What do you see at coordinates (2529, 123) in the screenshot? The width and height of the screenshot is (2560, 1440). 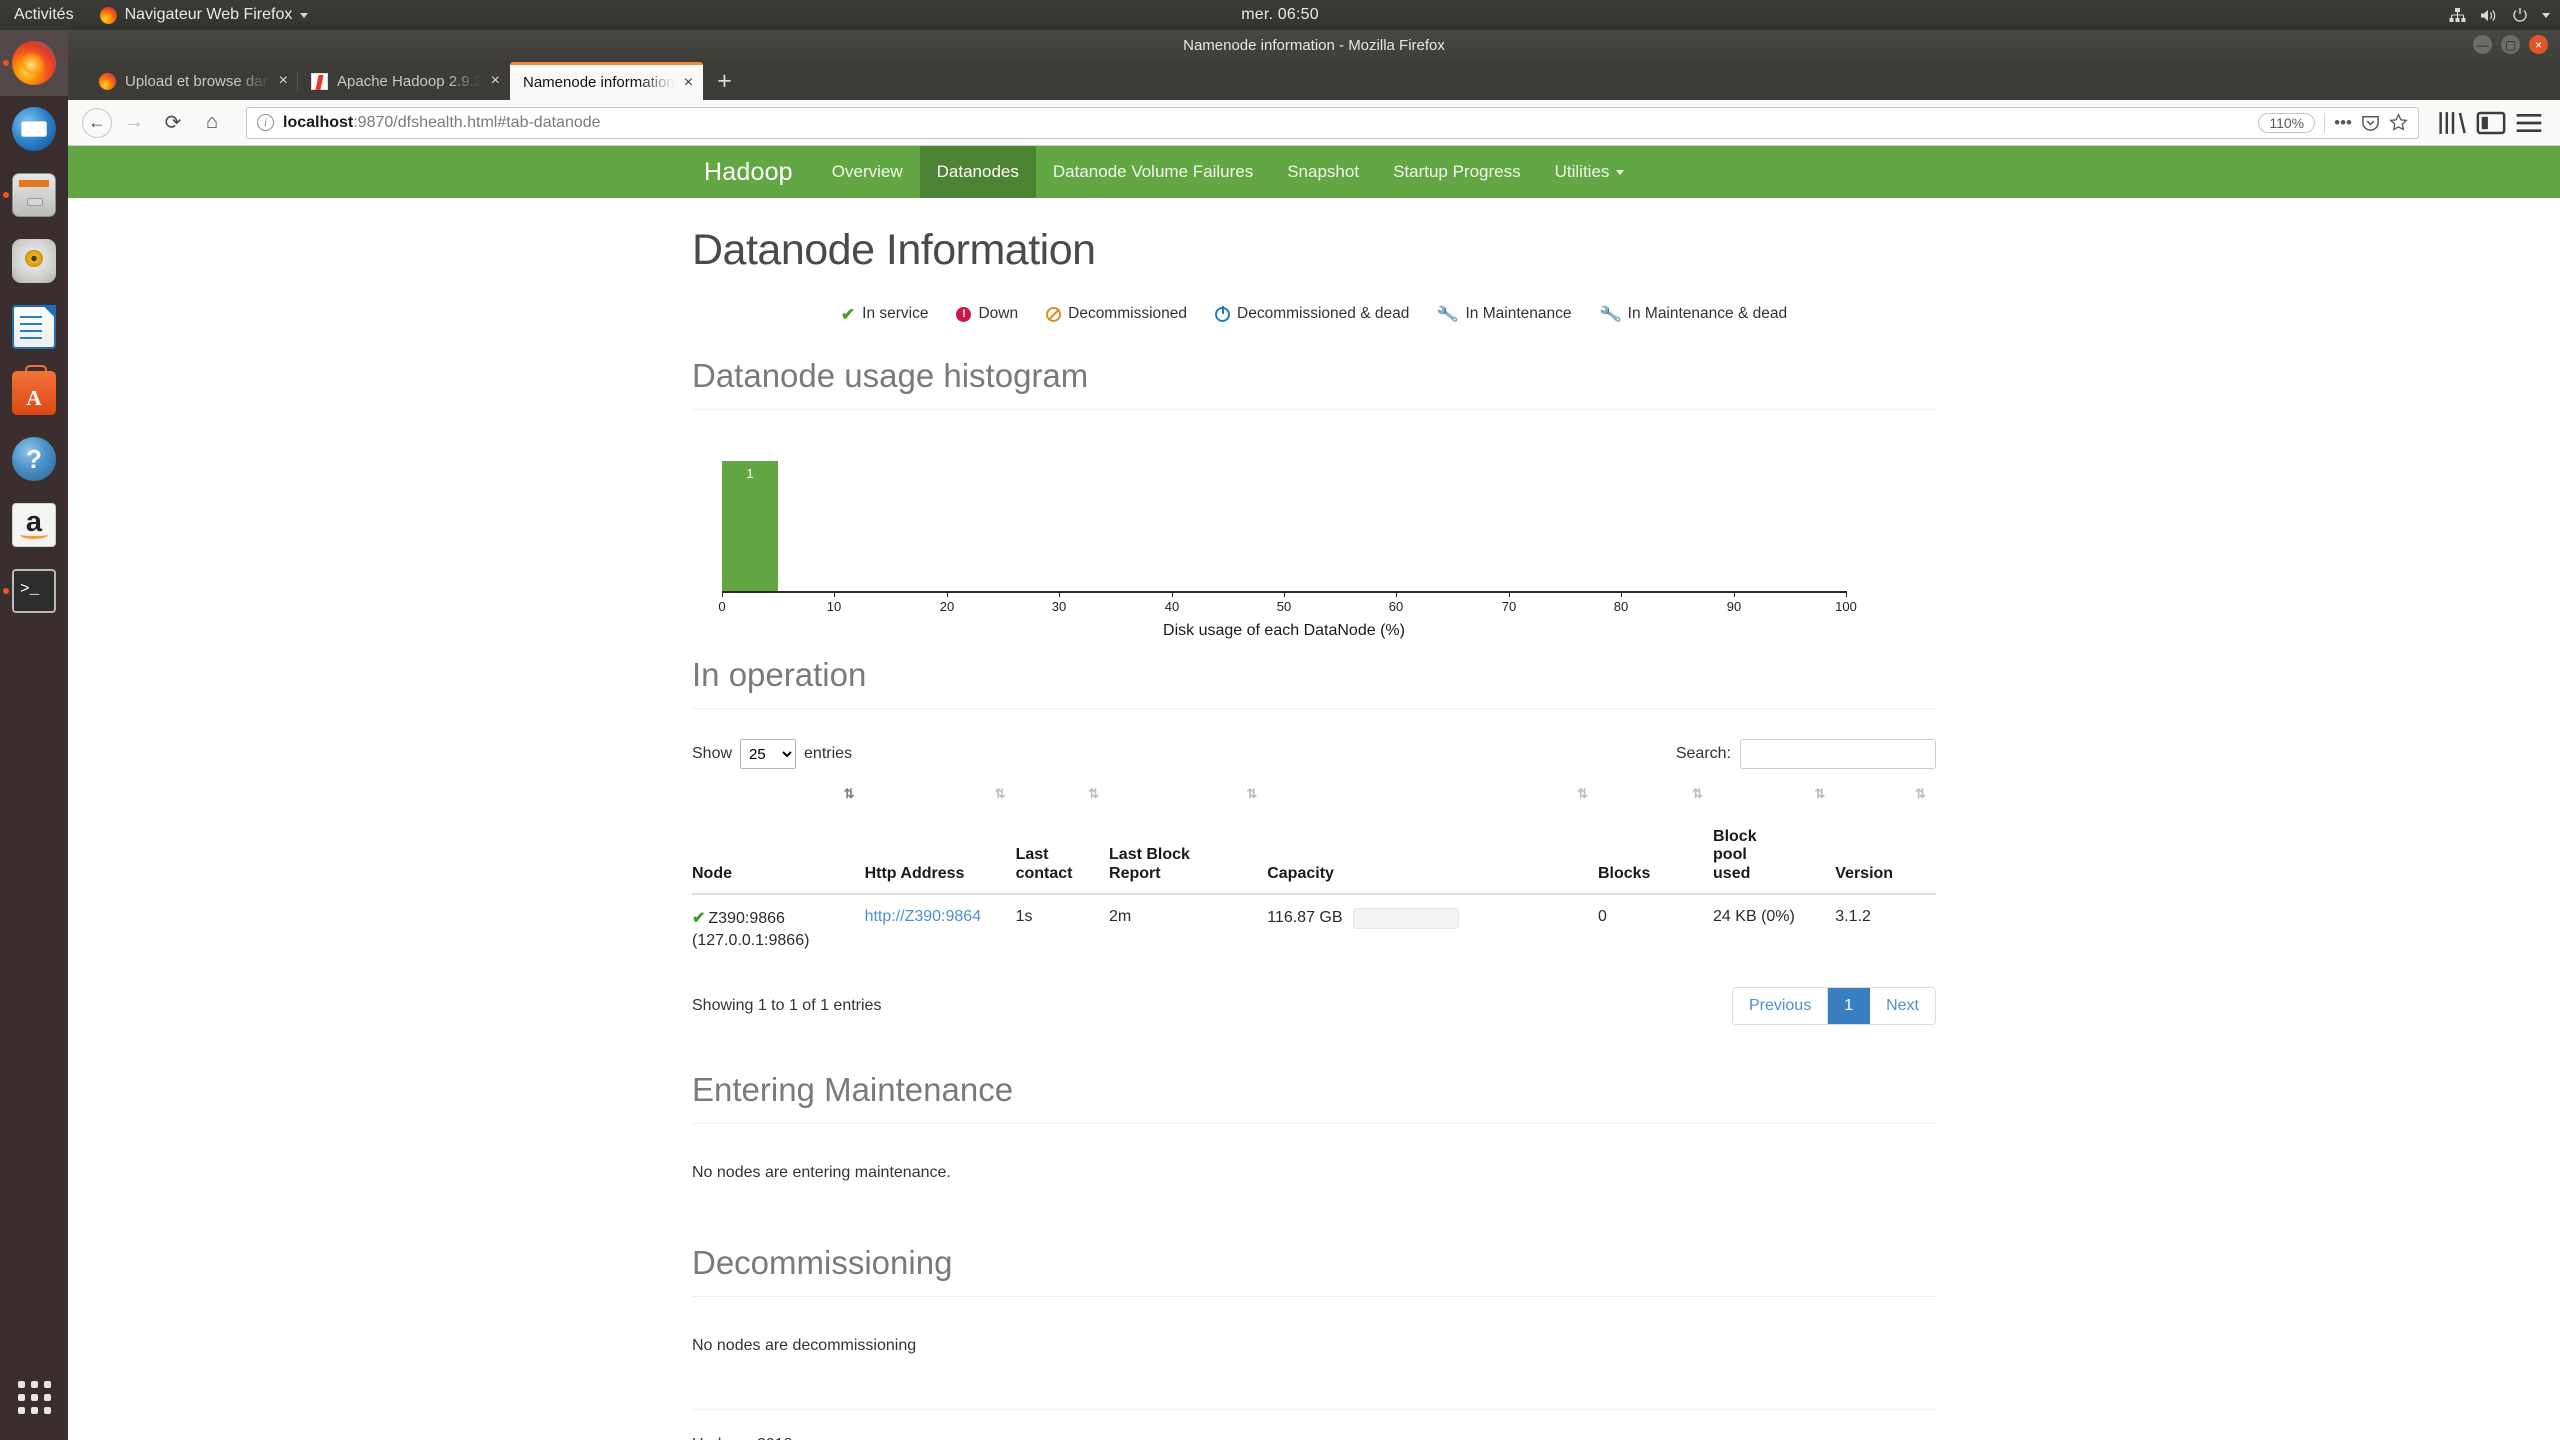 I see `hamburger-menu-icon` at bounding box center [2529, 123].